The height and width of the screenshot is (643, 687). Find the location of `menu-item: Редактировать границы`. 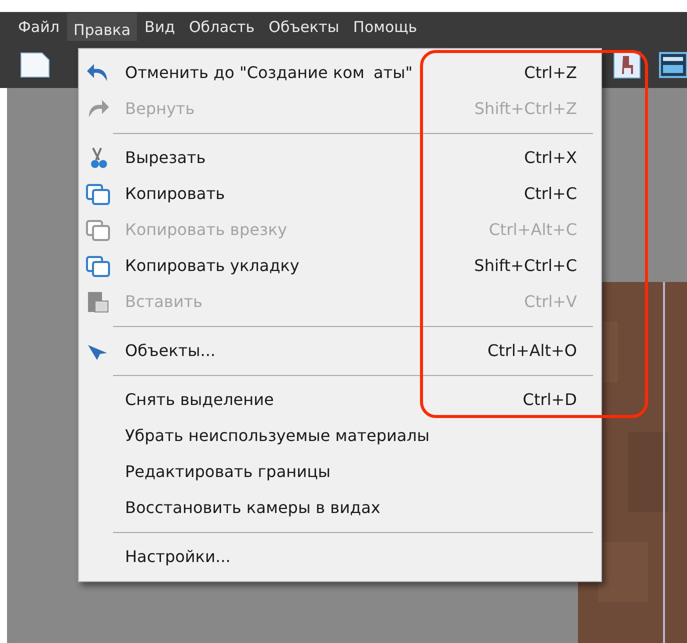

menu-item: Редактировать границы is located at coordinates (340, 472).